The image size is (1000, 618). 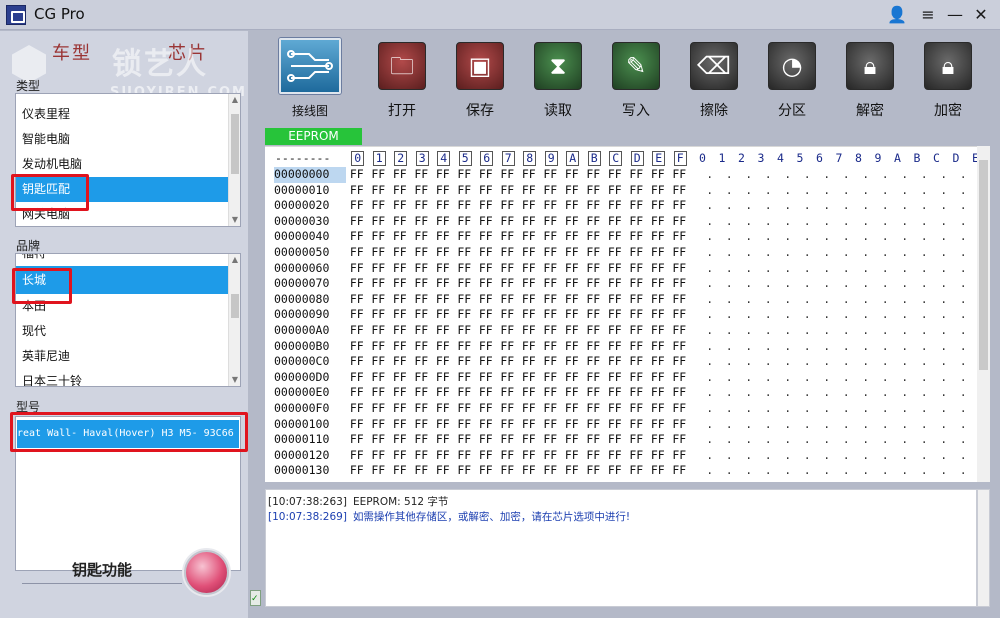 What do you see at coordinates (102, 570) in the screenshot?
I see `key-function-button: 钥匙功能` at bounding box center [102, 570].